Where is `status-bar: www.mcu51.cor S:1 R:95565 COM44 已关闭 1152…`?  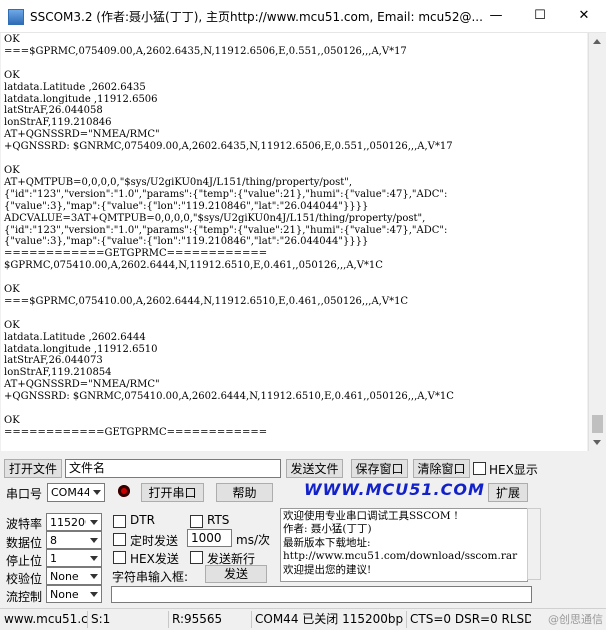 status-bar: www.mcu51.cor S:1 R:95565 COM44 已关闭 1152… is located at coordinates (303, 619).